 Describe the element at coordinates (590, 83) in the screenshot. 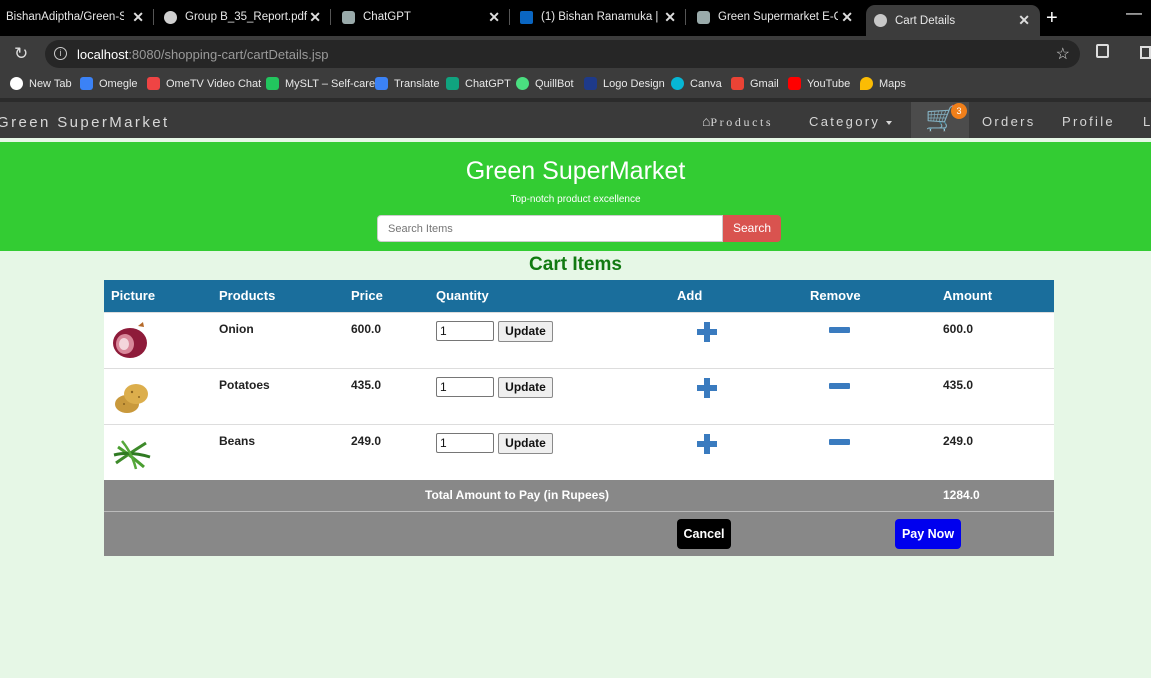

I see `logo-design-icon` at that location.